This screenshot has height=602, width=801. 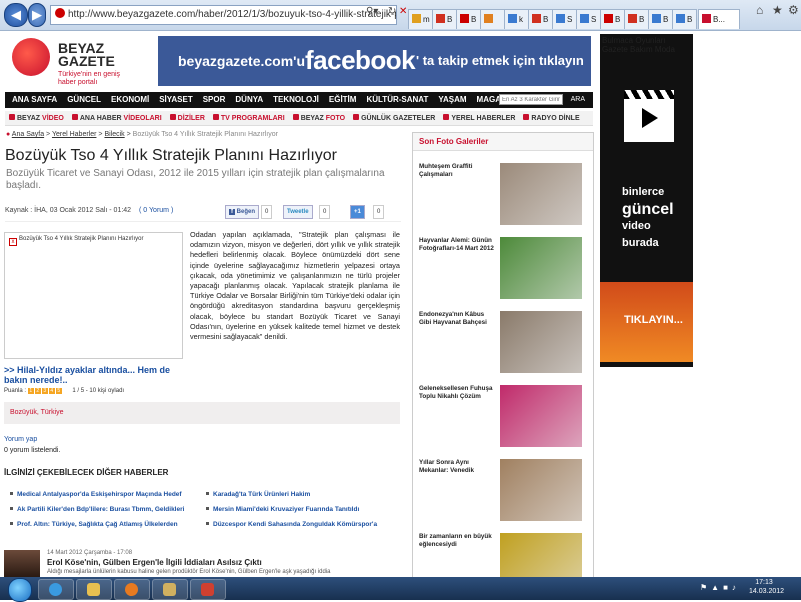 I want to click on site-logo: BEYAZ GAZETE, so click(x=86, y=54).